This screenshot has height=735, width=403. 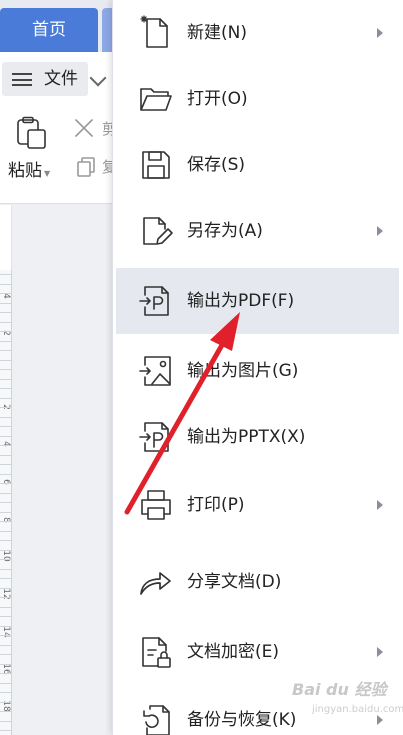 I want to click on paste-label: 粘贴, so click(x=25, y=171).